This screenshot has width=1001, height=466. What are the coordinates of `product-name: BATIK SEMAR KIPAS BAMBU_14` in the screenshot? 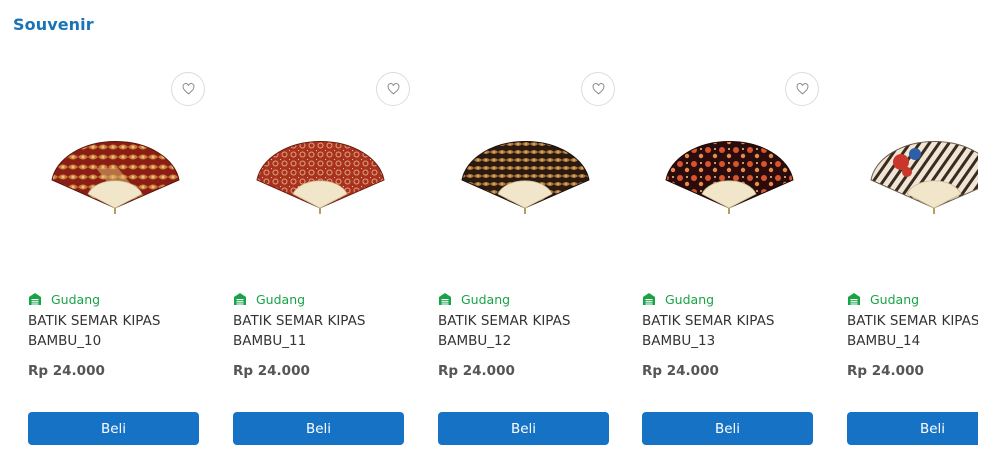 It's located at (912, 331).